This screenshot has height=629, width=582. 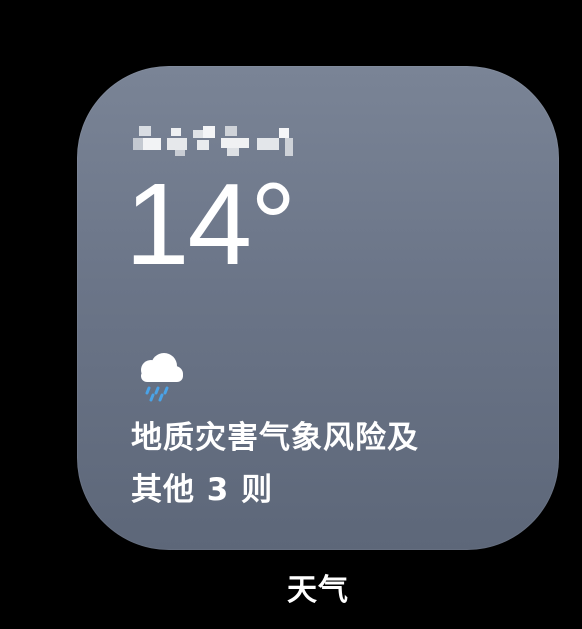 I want to click on location-label, so click(x=216, y=143).